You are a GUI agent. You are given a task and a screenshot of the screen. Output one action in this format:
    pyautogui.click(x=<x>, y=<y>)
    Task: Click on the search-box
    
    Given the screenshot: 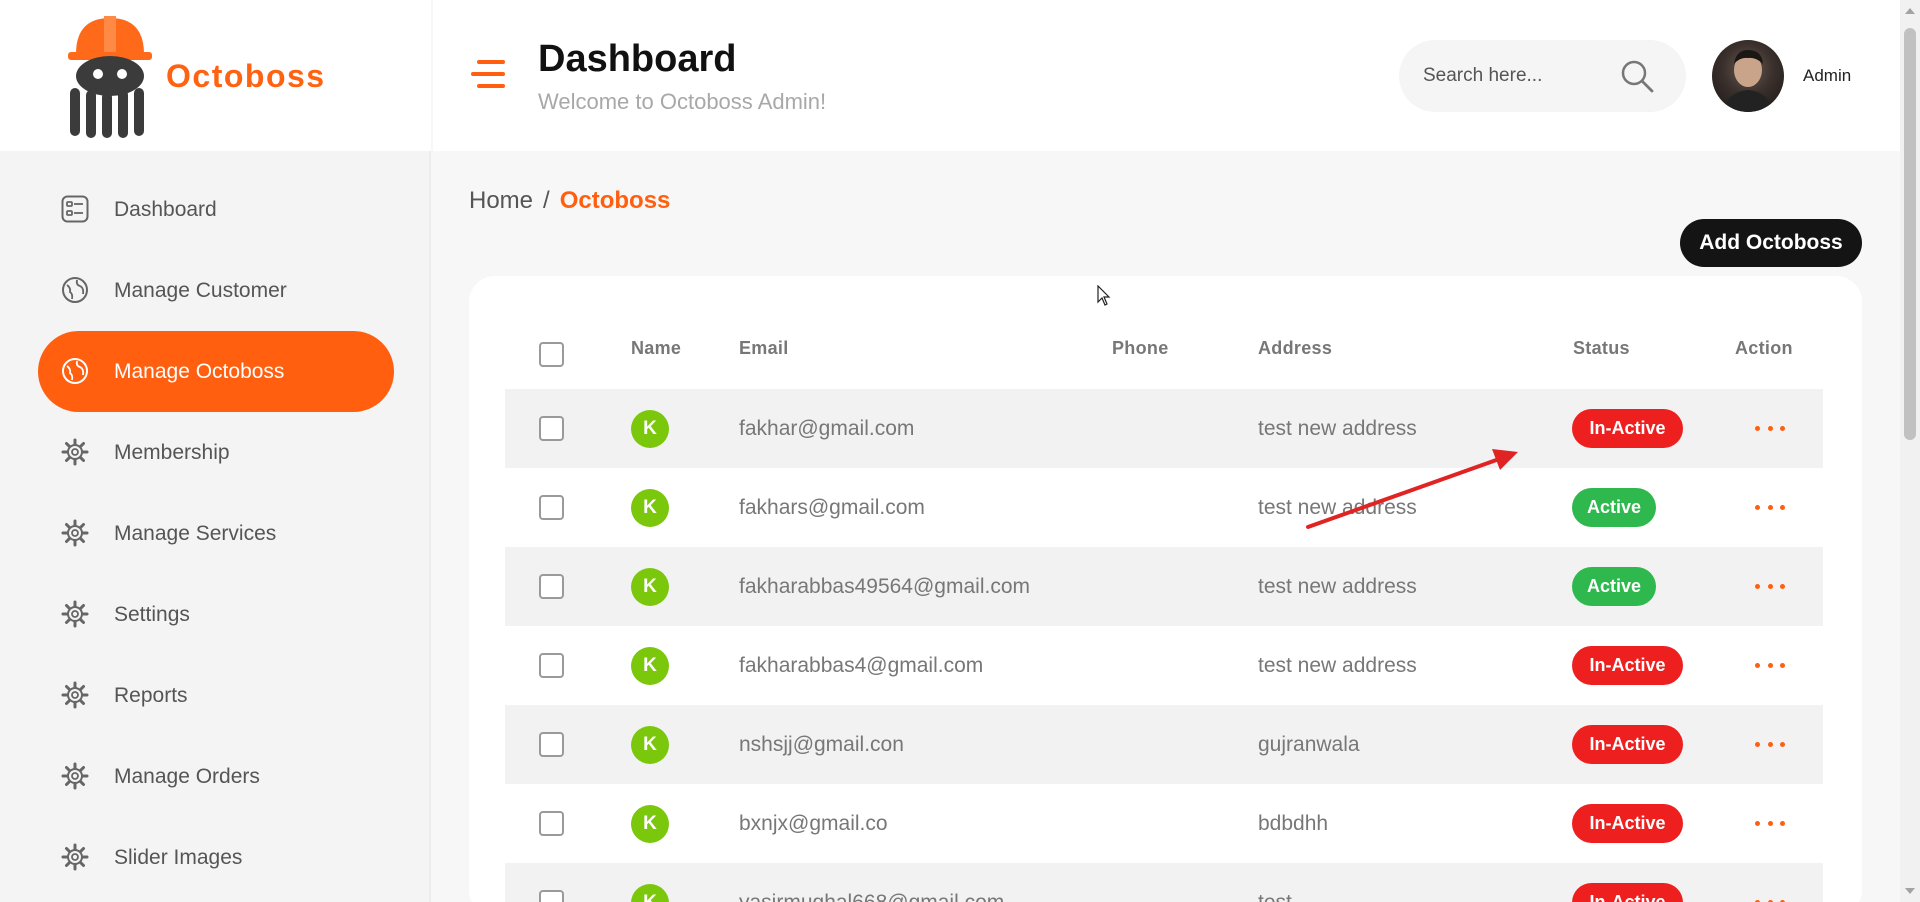 What is the action you would take?
    pyautogui.click(x=1542, y=76)
    